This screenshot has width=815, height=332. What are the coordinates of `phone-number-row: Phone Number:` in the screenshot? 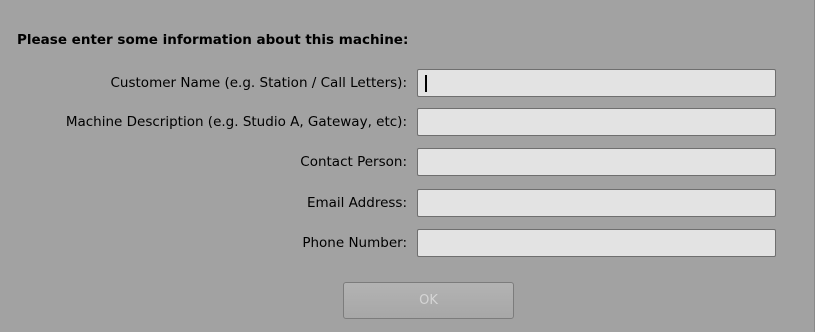 It's located at (407, 243).